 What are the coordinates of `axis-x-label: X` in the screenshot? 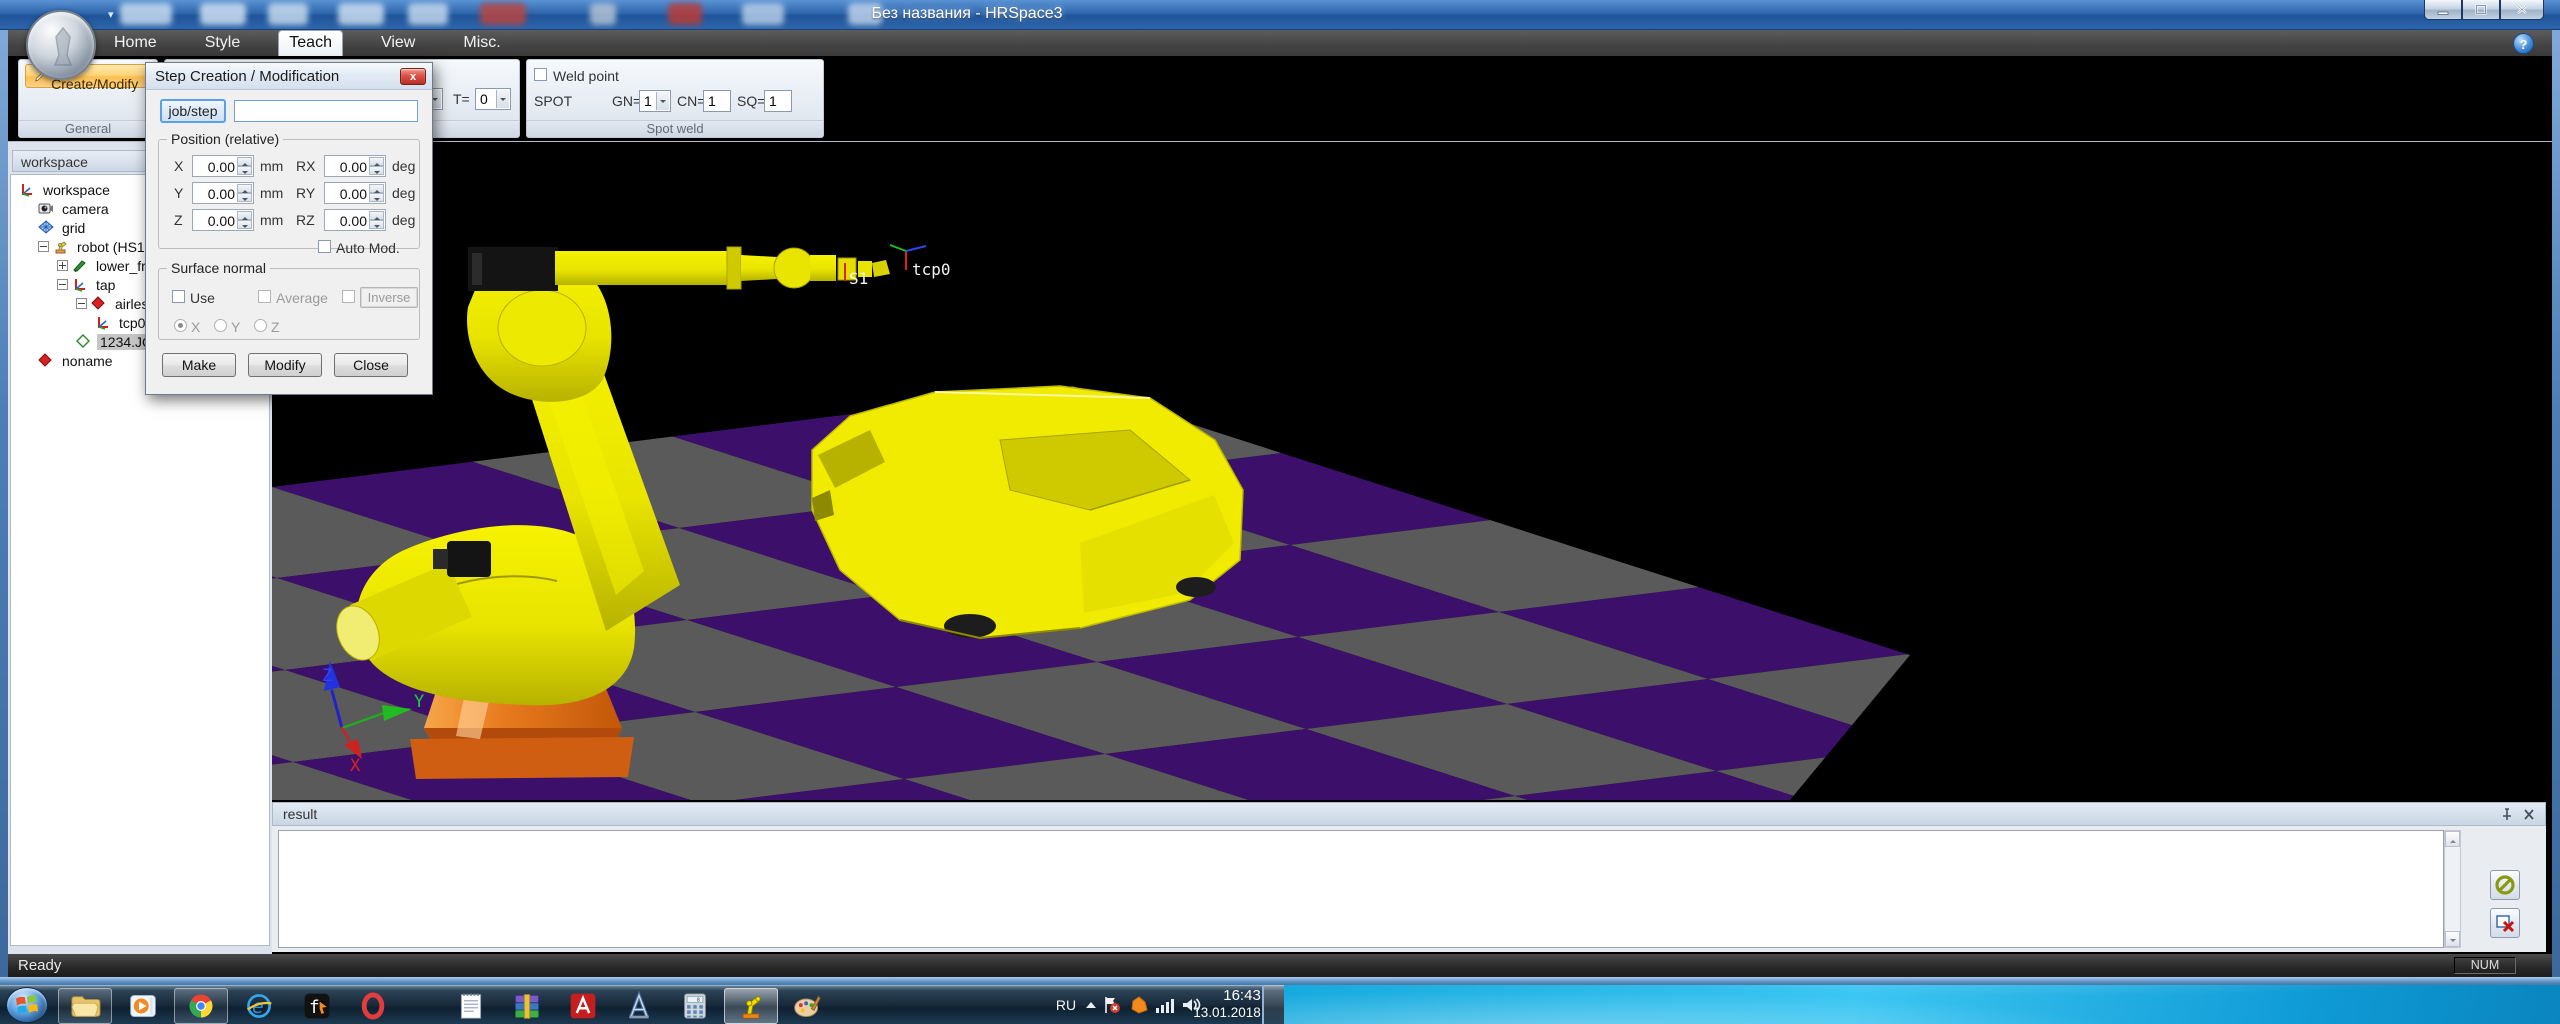 It's located at (355, 766).